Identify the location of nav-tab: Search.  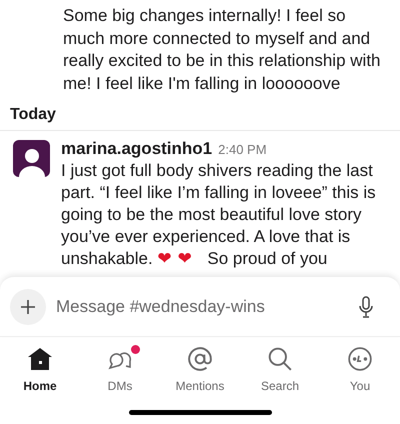
(280, 370).